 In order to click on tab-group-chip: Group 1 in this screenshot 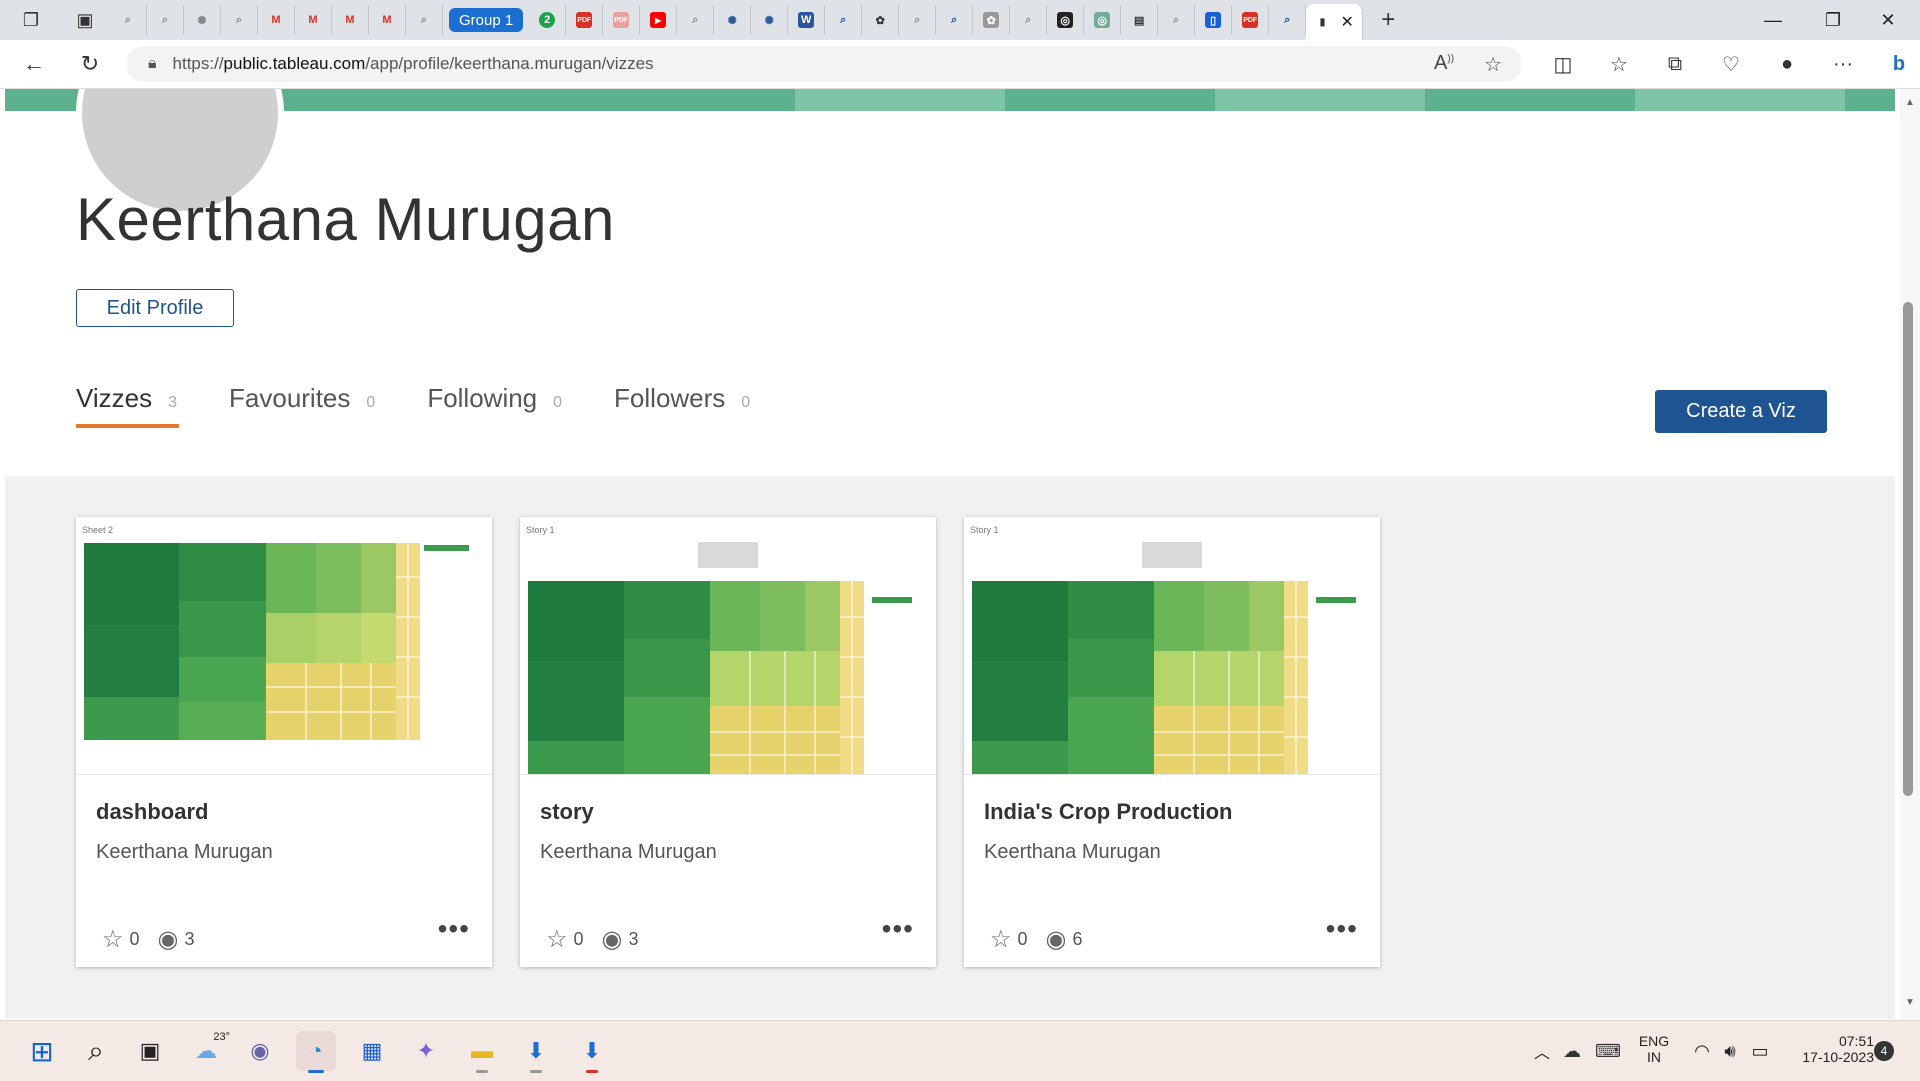, I will do `click(486, 20)`.